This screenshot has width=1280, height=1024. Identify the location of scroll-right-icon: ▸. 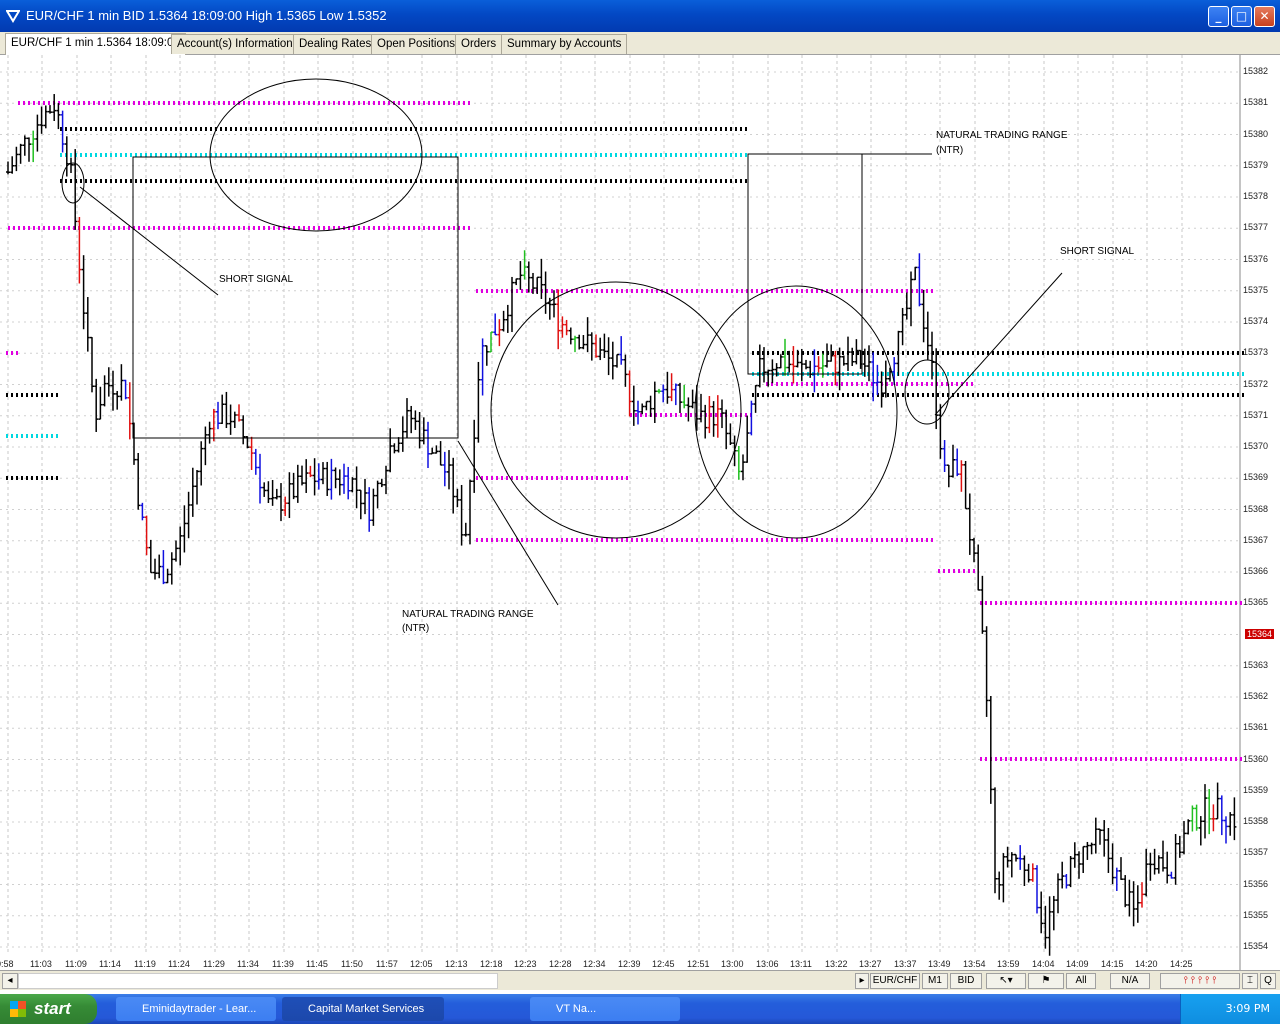
(862, 981).